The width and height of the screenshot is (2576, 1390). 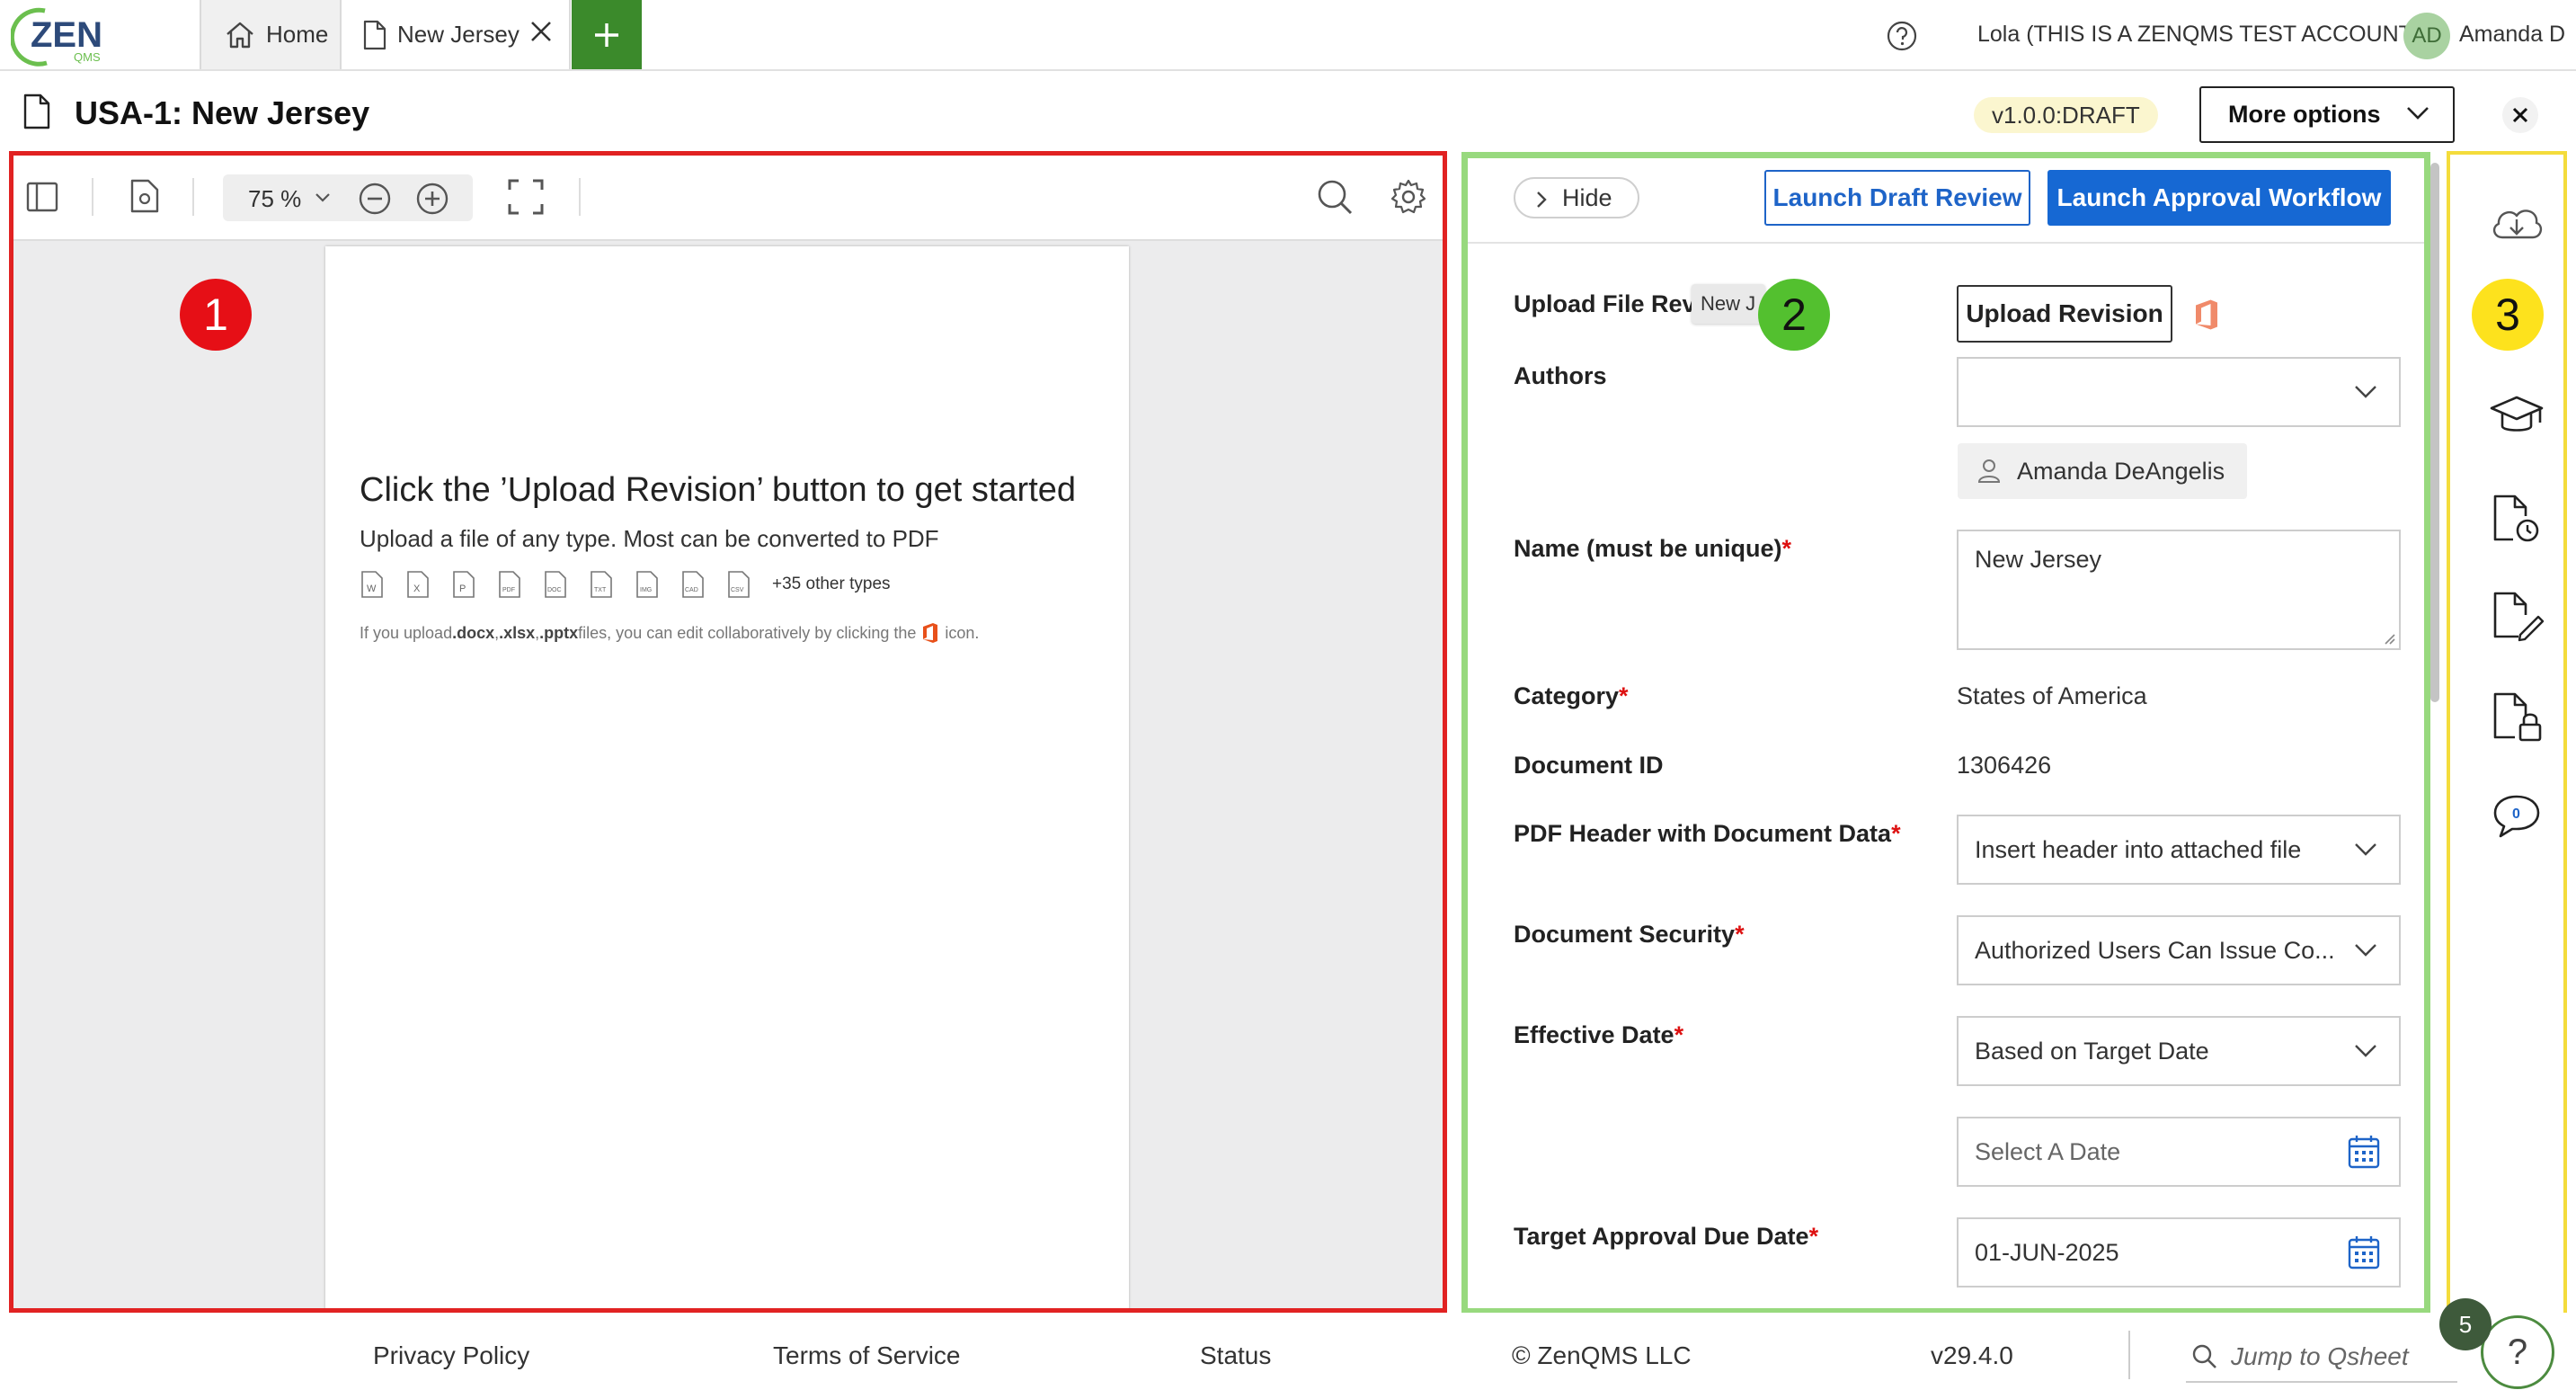 What do you see at coordinates (87, 57) in the screenshot?
I see `logo-sub: QMS` at bounding box center [87, 57].